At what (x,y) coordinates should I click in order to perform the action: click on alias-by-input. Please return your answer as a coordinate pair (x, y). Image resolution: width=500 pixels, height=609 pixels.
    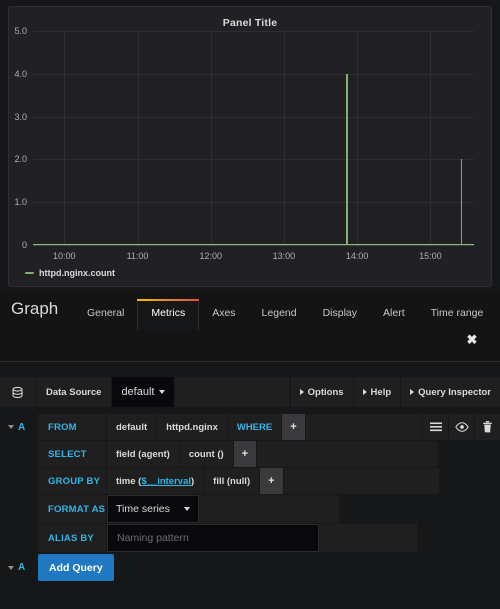
    Looking at the image, I should click on (213, 538).